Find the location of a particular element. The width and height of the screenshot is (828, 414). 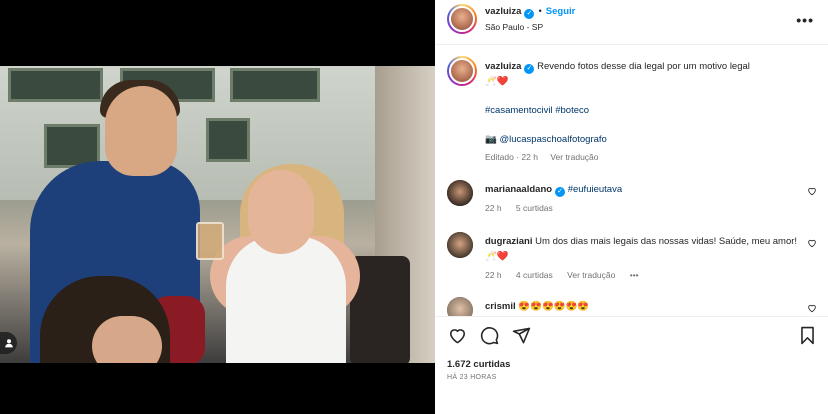

comment-meta: 22 h 5 curtidas is located at coordinates (642, 208).